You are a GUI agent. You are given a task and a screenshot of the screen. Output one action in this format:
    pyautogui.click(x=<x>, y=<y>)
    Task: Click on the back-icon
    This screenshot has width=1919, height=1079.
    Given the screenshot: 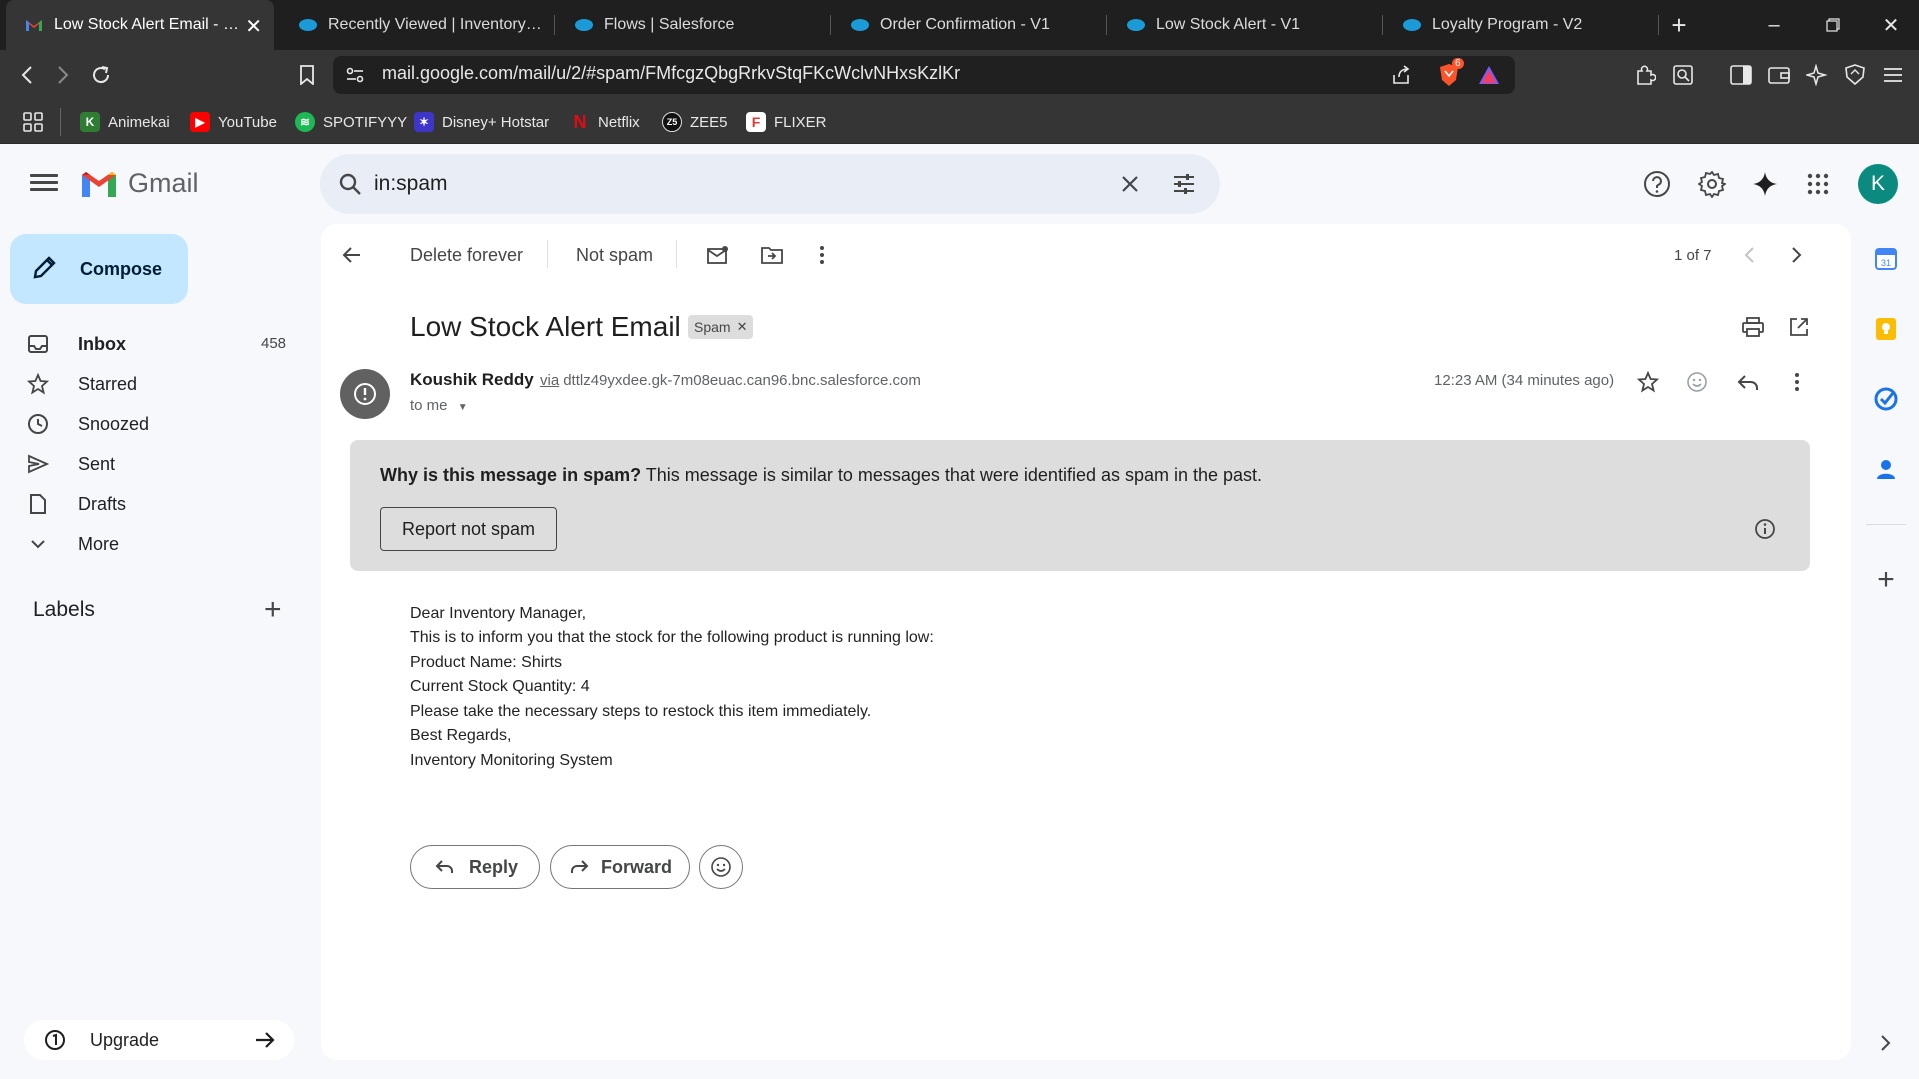 What is the action you would take?
    pyautogui.click(x=27, y=75)
    